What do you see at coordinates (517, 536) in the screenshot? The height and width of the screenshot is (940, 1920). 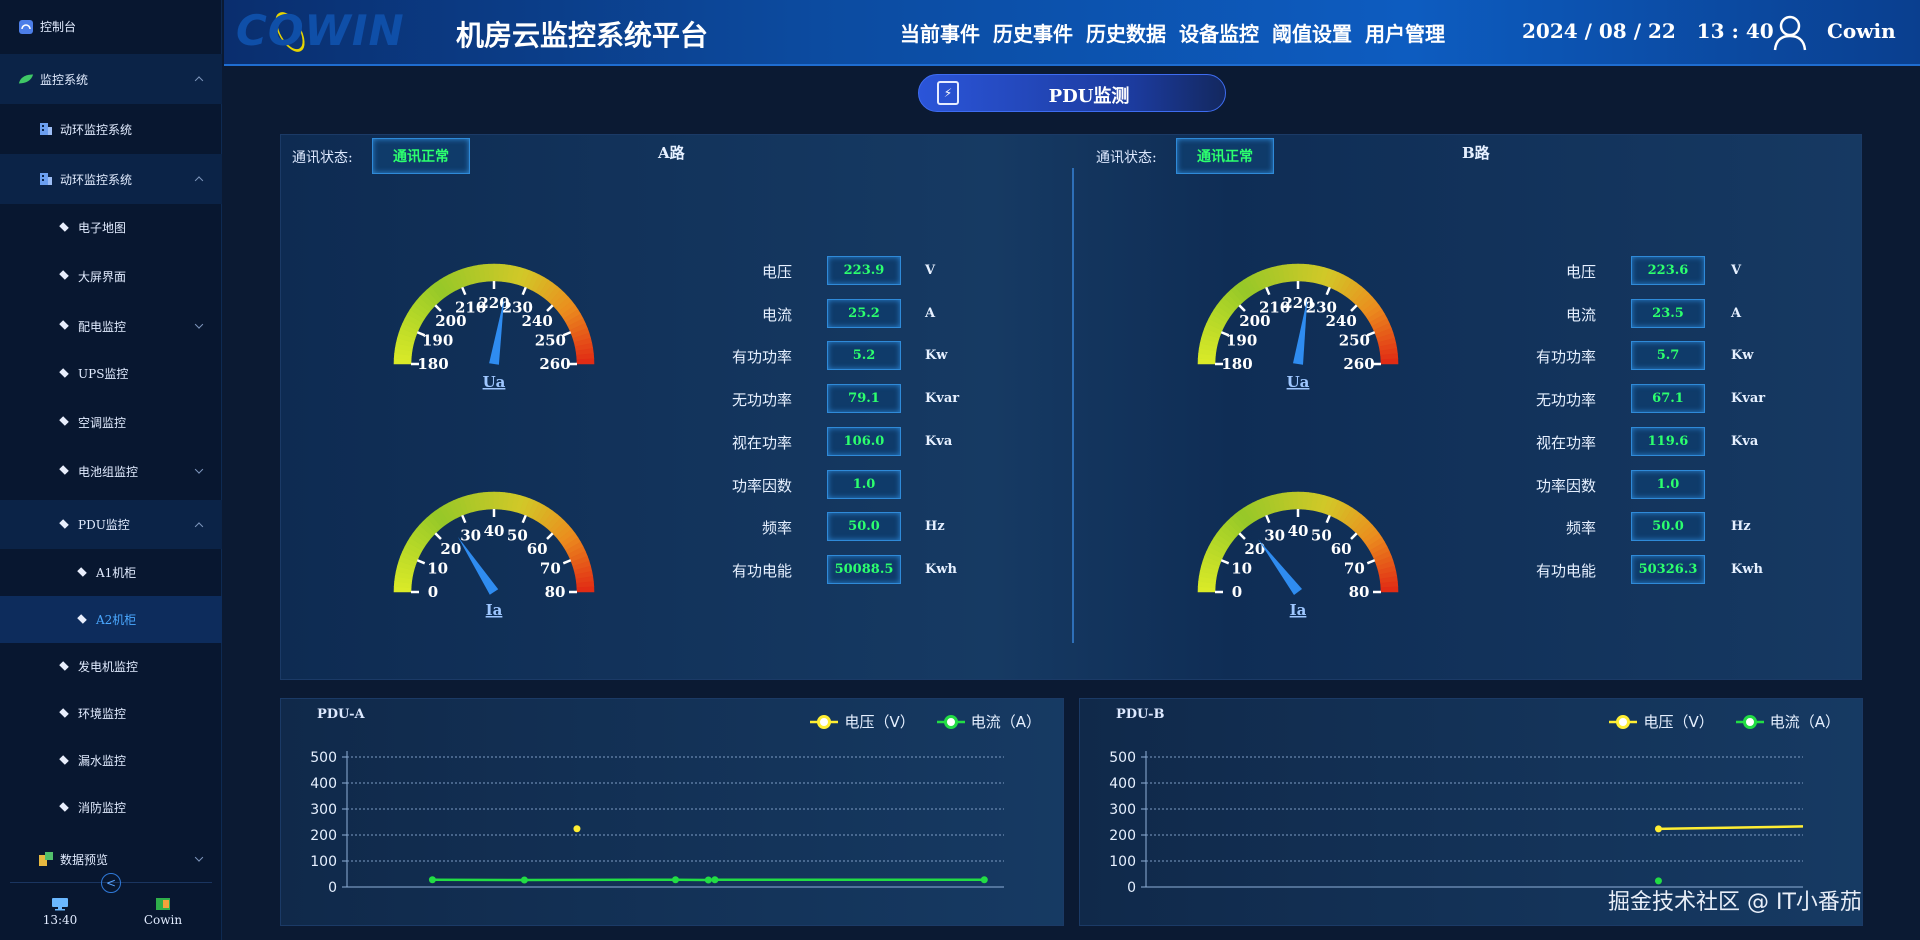 I see `gauge-tick-label: 50` at bounding box center [517, 536].